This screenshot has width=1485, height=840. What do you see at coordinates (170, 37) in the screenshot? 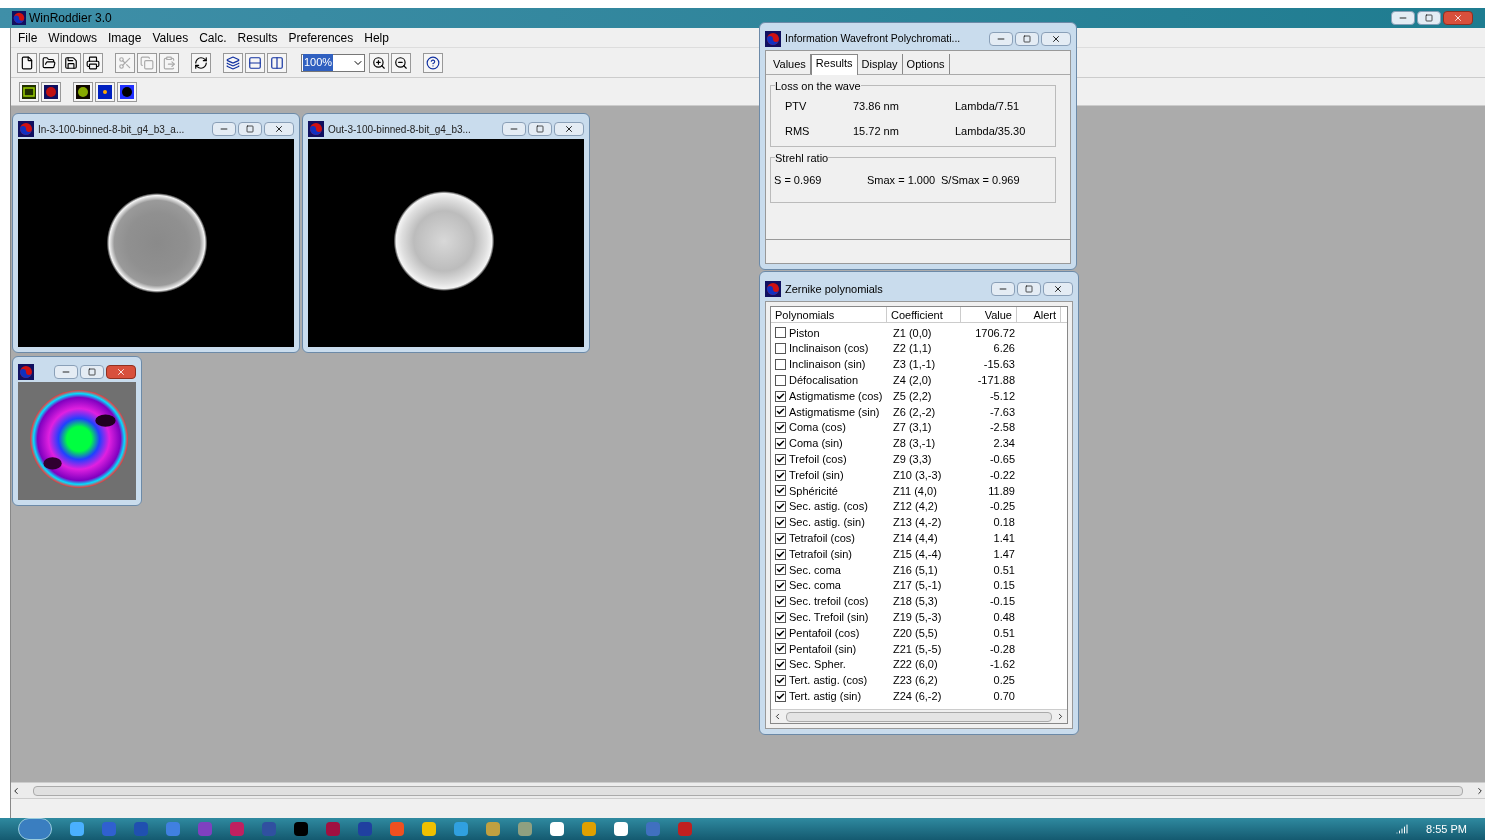
I see `menu-item: Values` at bounding box center [170, 37].